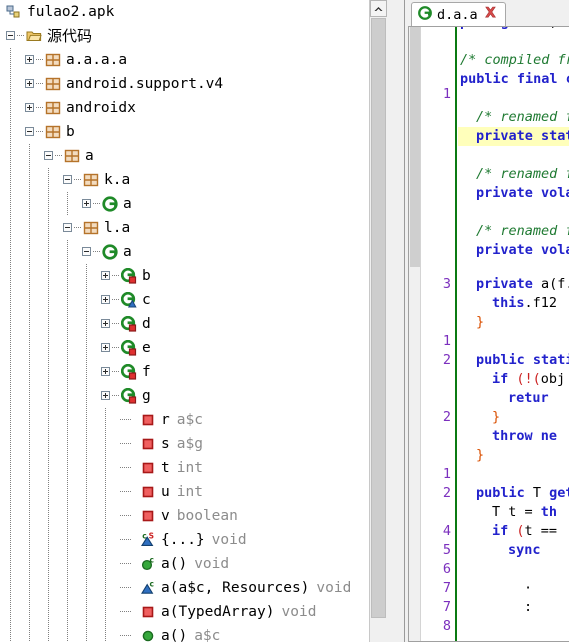 The image size is (569, 642). Describe the element at coordinates (395, 321) in the screenshot. I see `left-gutter` at that location.